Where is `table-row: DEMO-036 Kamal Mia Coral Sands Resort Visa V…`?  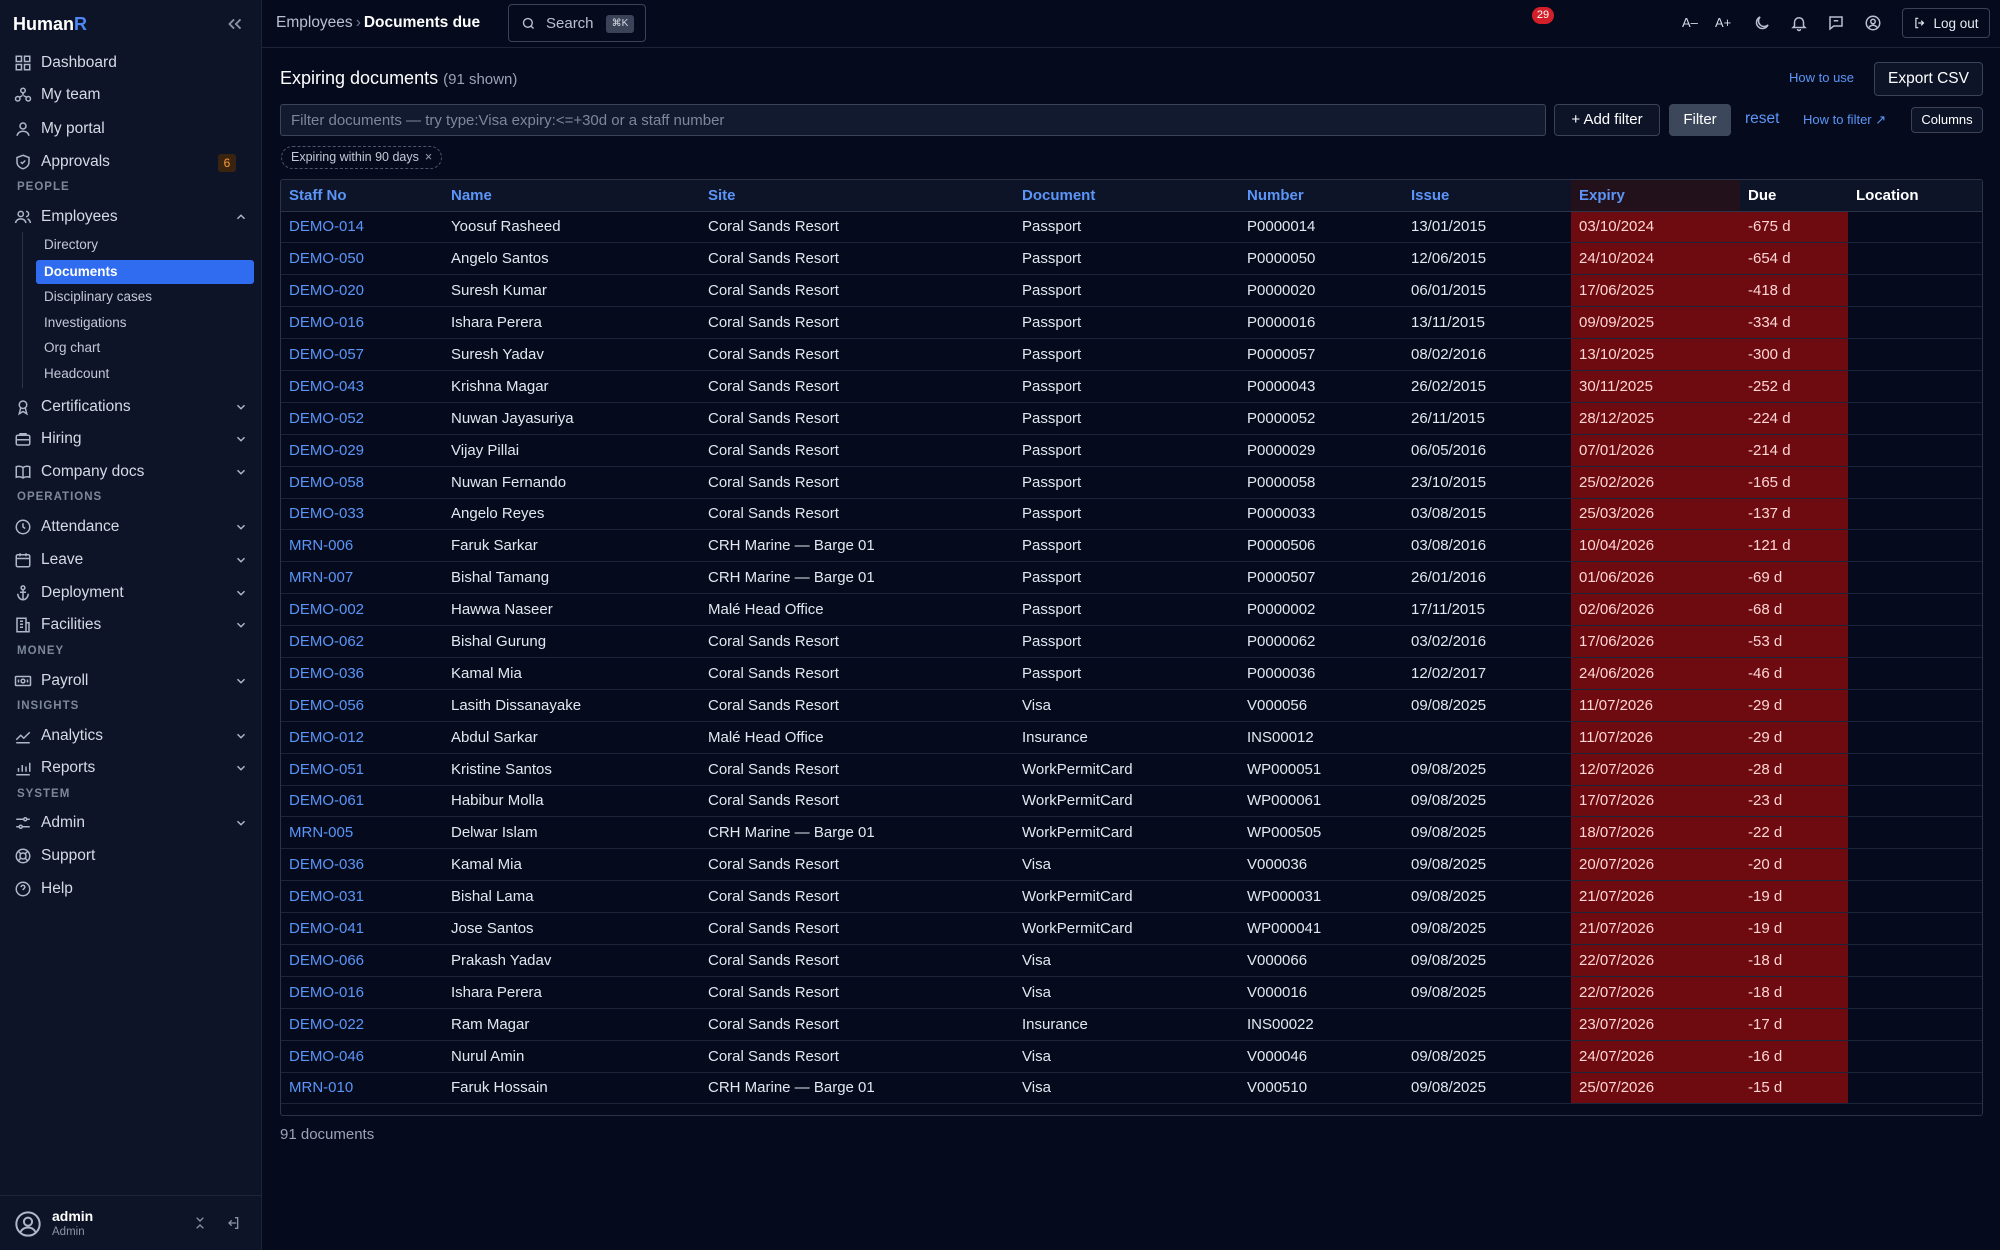 table-row: DEMO-036 Kamal Mia Coral Sands Resort Visa V… is located at coordinates (1131, 865).